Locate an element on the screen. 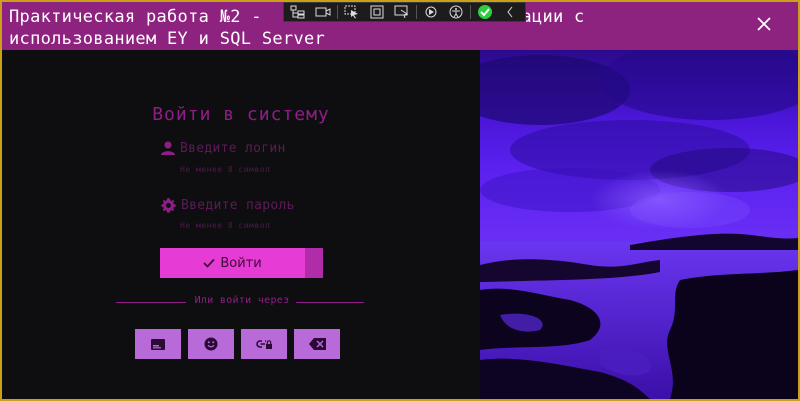 This screenshot has width=800, height=401. divider-text: Или войти через is located at coordinates (242, 300).